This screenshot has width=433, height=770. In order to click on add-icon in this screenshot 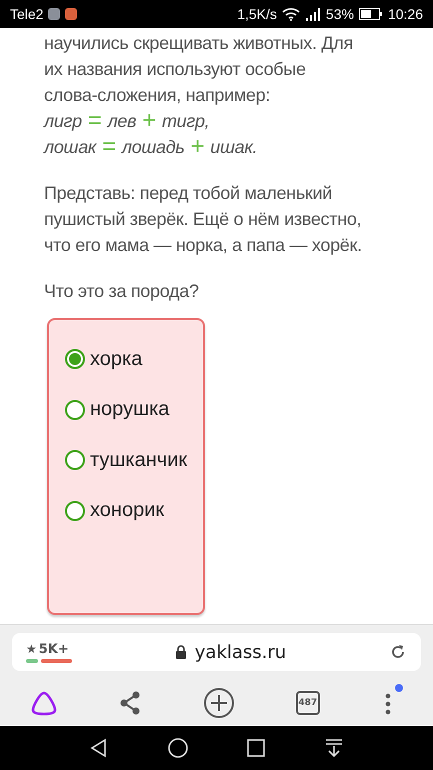, I will do `click(218, 703)`.